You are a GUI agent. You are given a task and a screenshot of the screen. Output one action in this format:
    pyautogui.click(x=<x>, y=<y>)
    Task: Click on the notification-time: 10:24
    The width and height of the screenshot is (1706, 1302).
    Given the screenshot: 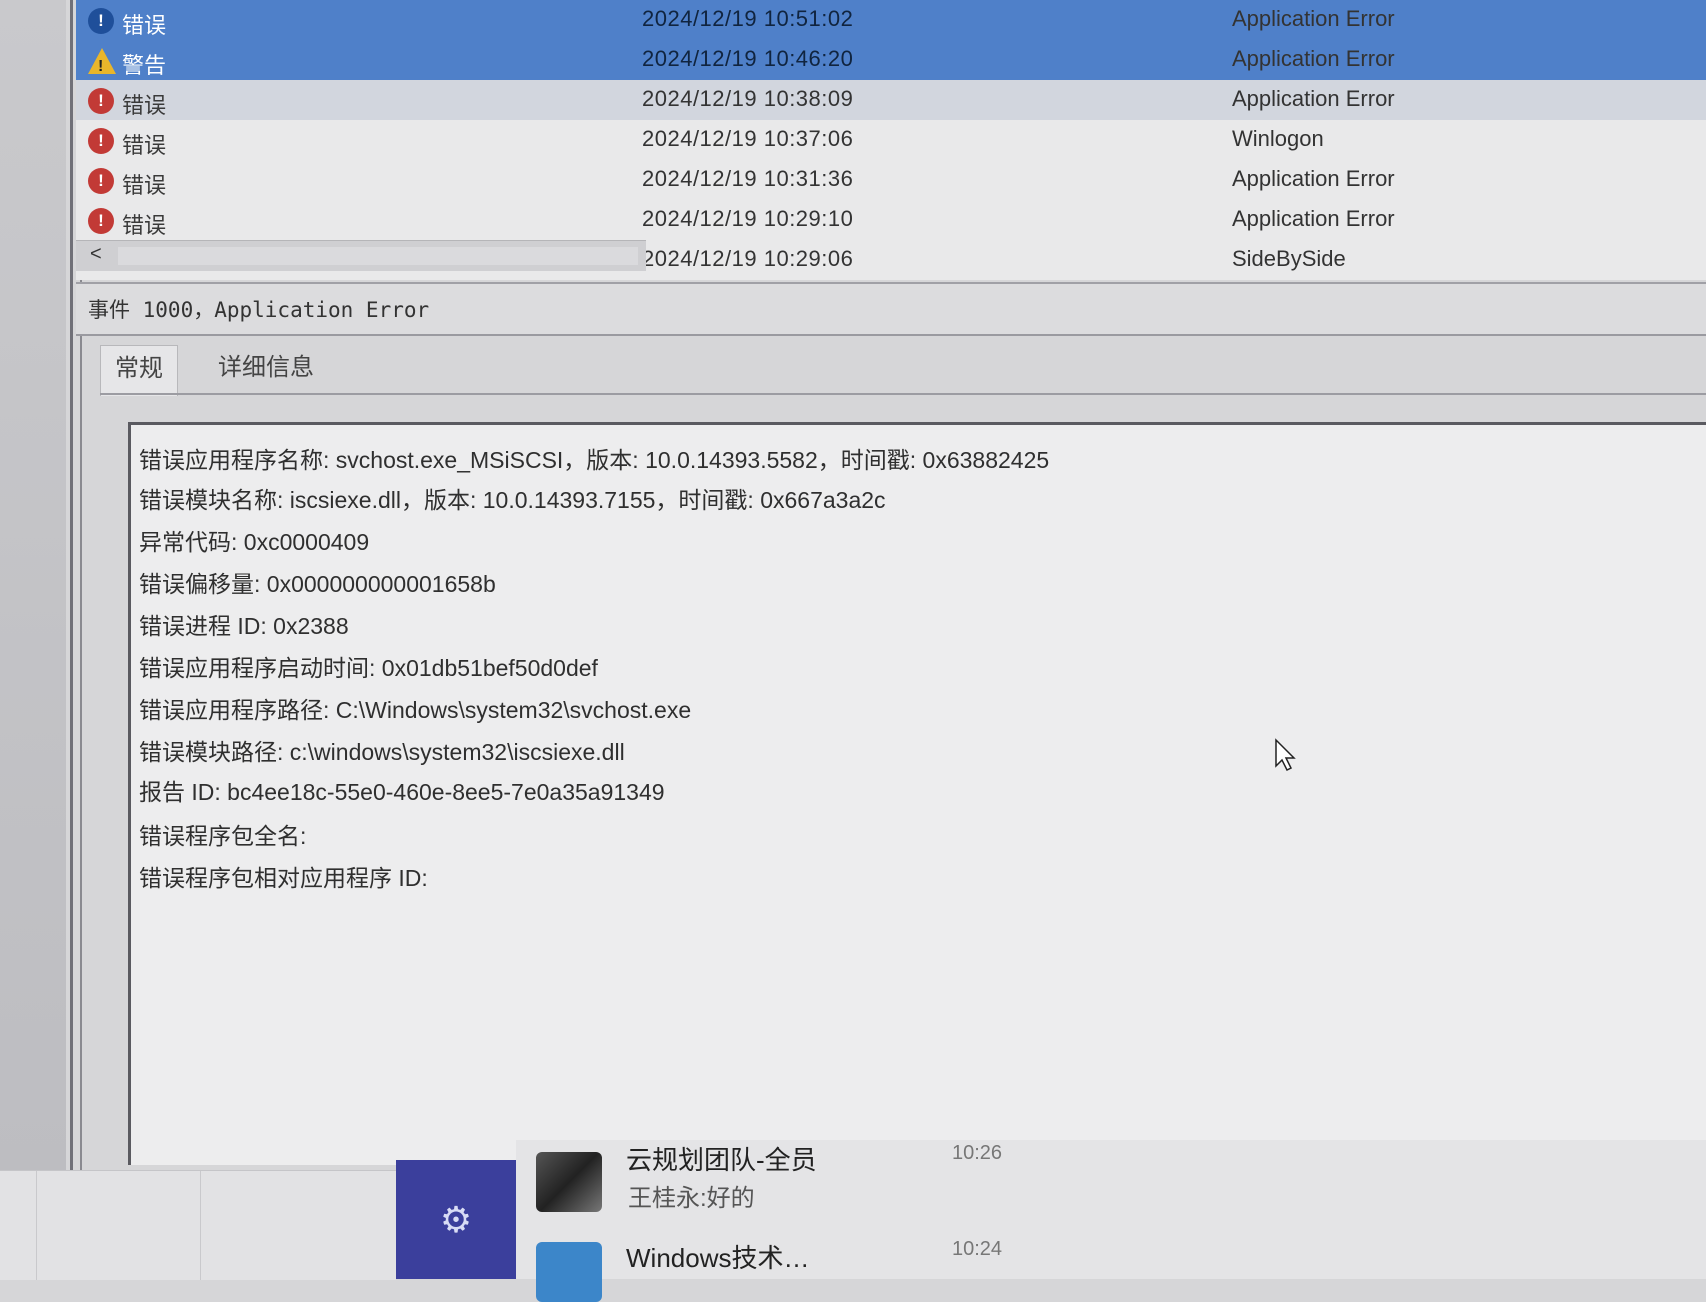 What is the action you would take?
    pyautogui.click(x=977, y=1249)
    